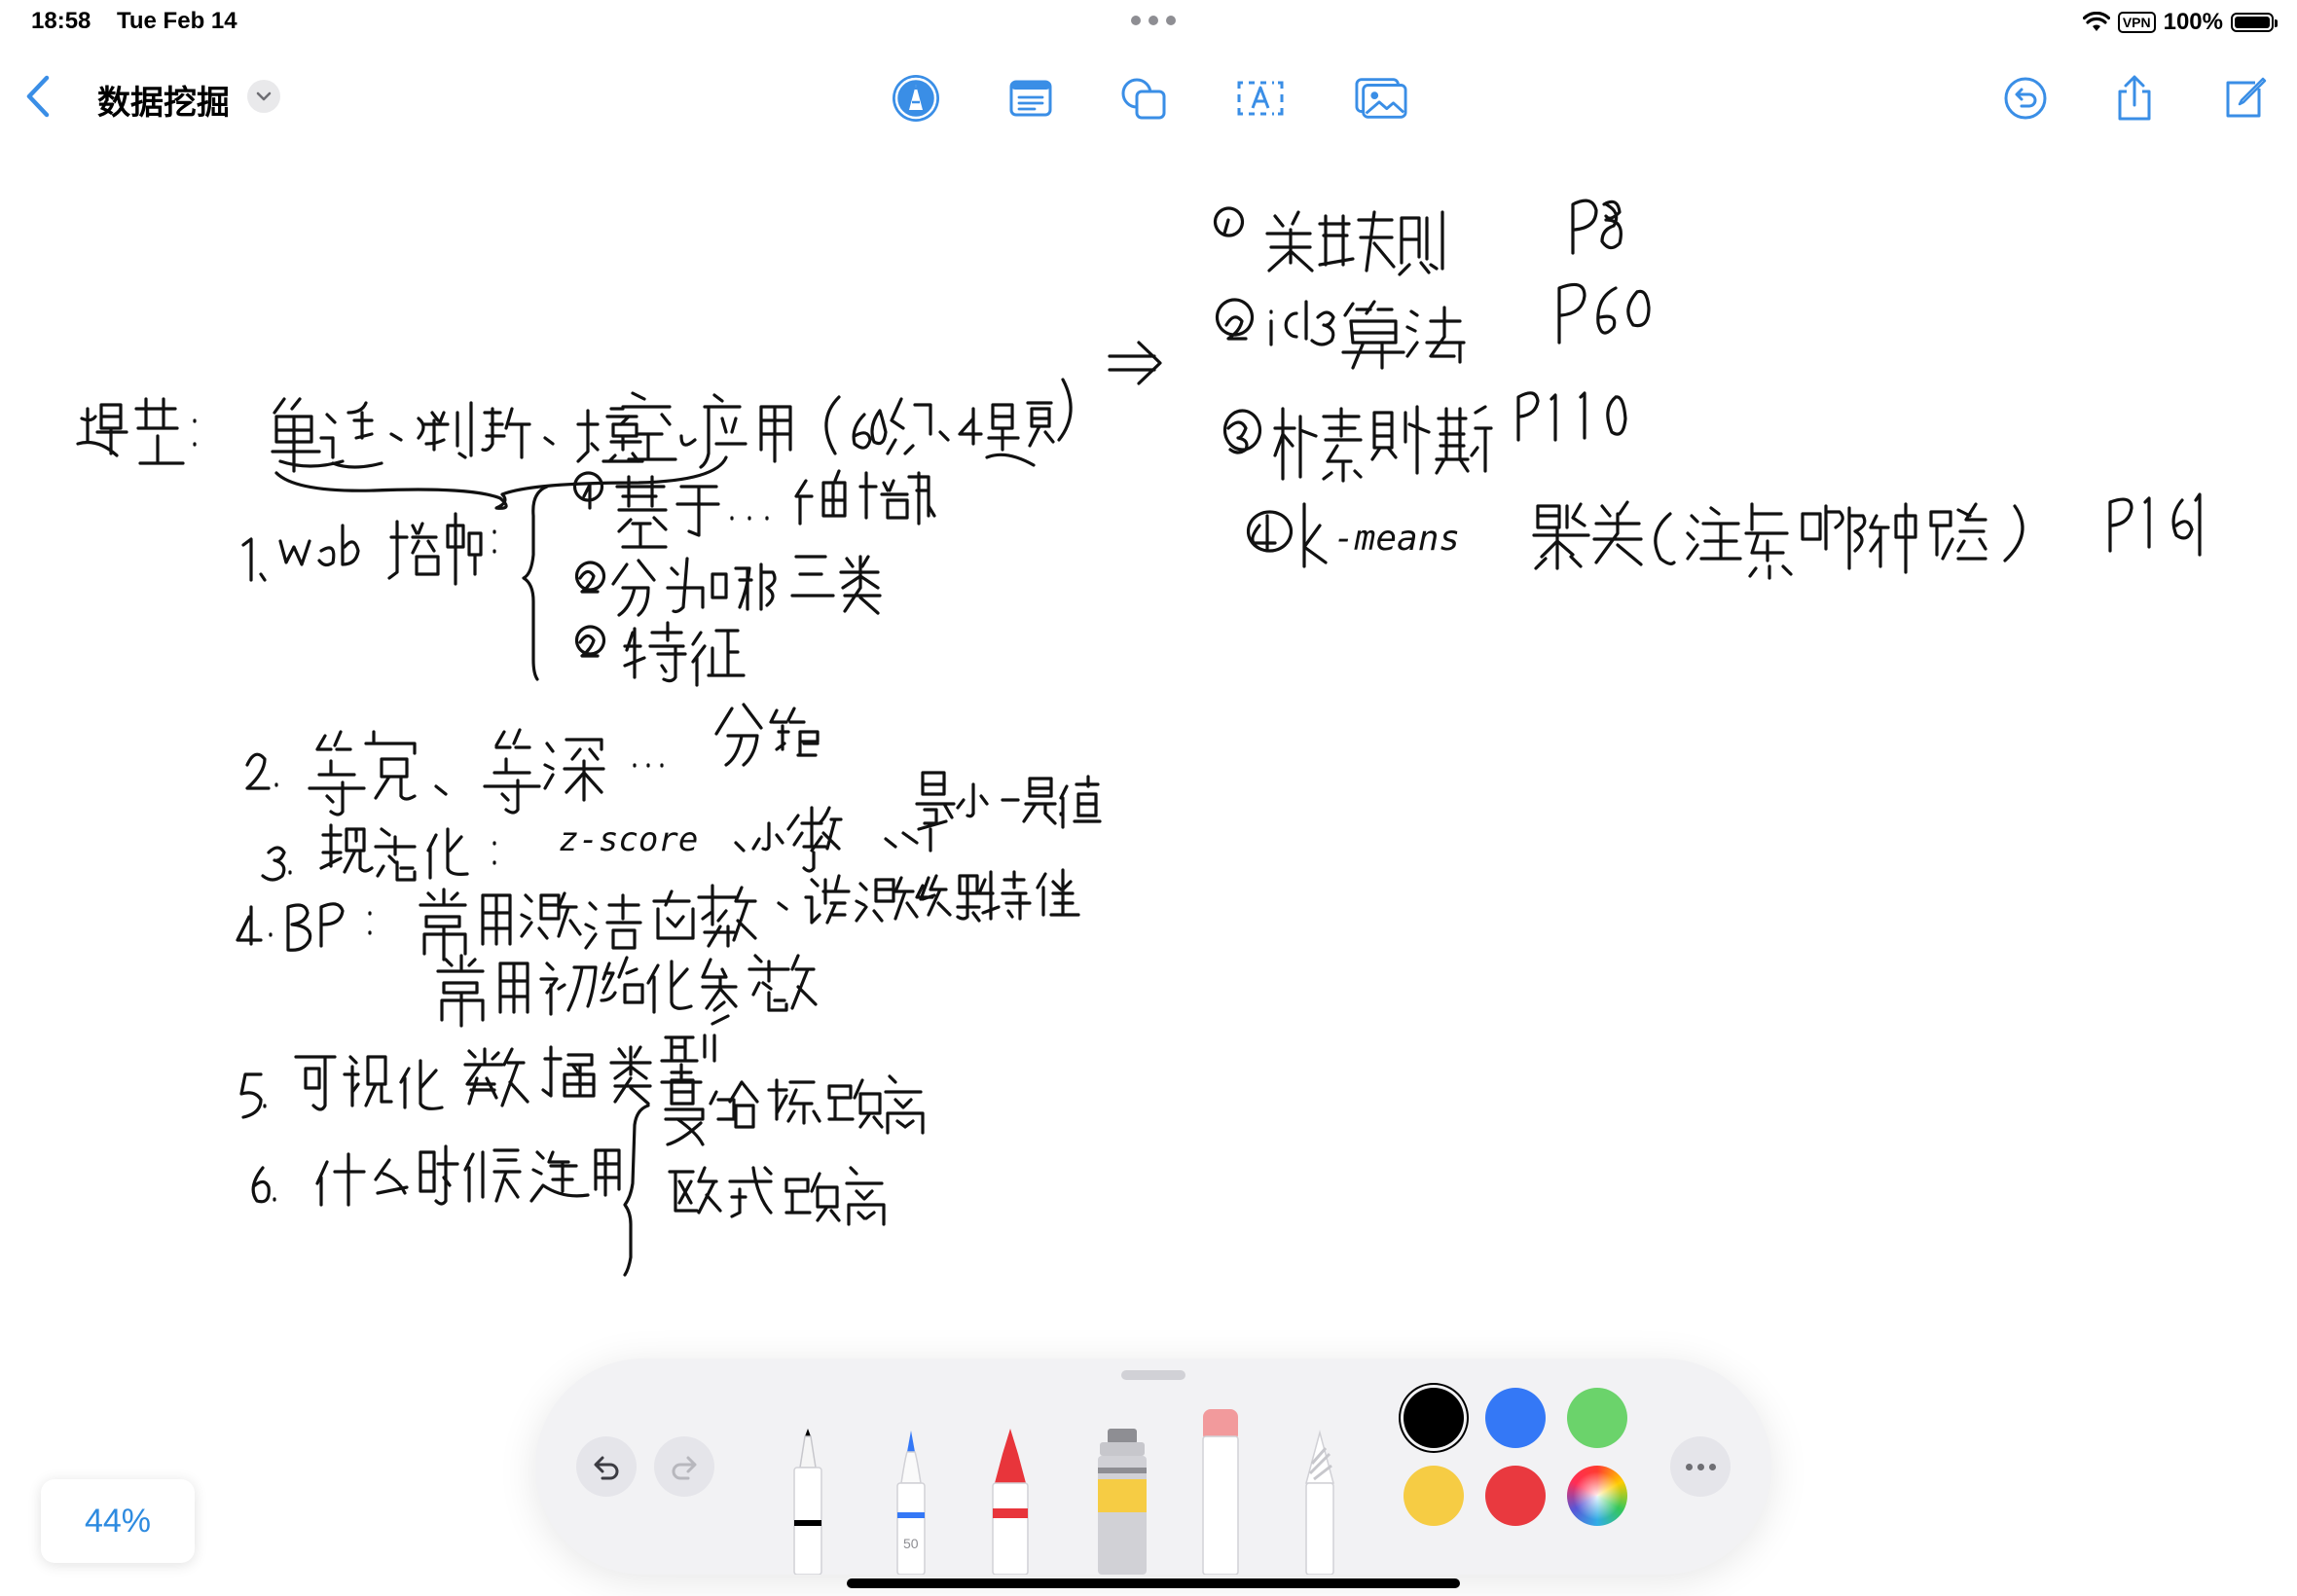 The height and width of the screenshot is (1596, 2297). I want to click on status-indicators: VPN 100%, so click(2180, 22).